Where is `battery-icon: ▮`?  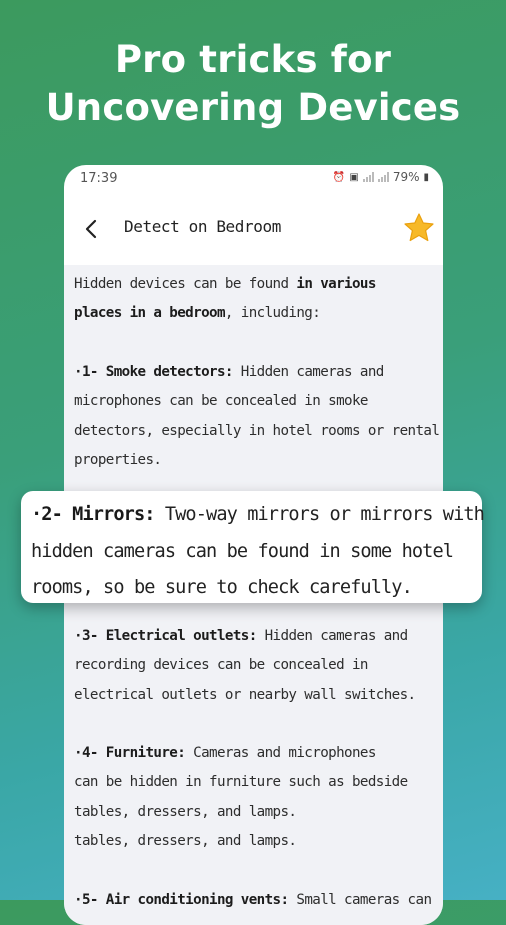
battery-icon: ▮ is located at coordinates (426, 177).